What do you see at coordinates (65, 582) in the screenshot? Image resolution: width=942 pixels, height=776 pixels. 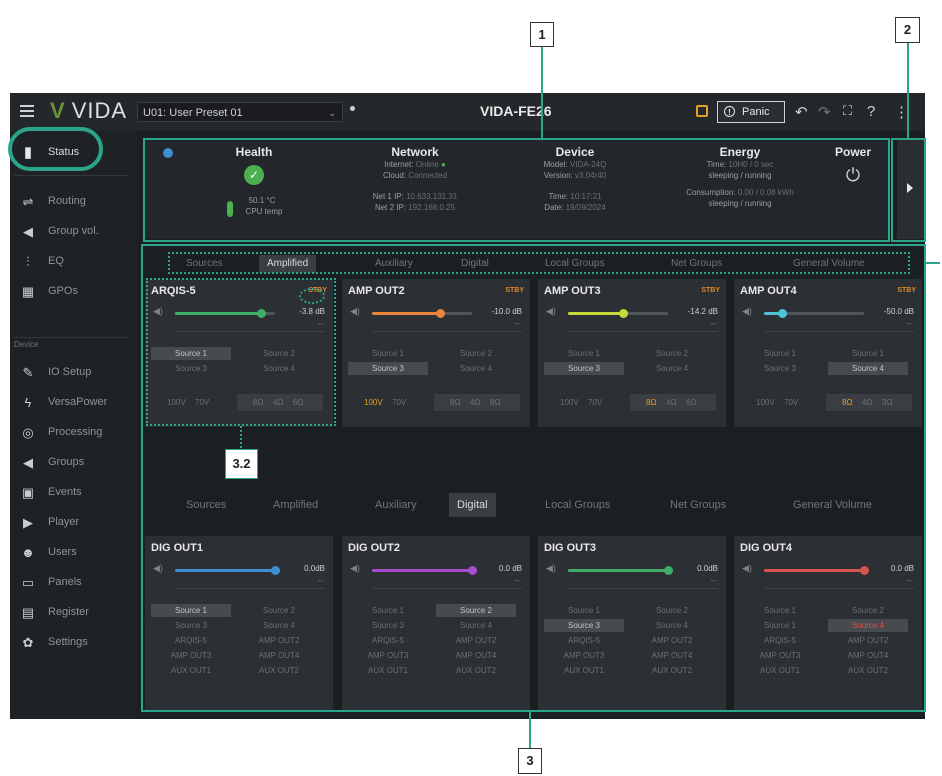 I see `sidebar-item-label: Panels` at bounding box center [65, 582].